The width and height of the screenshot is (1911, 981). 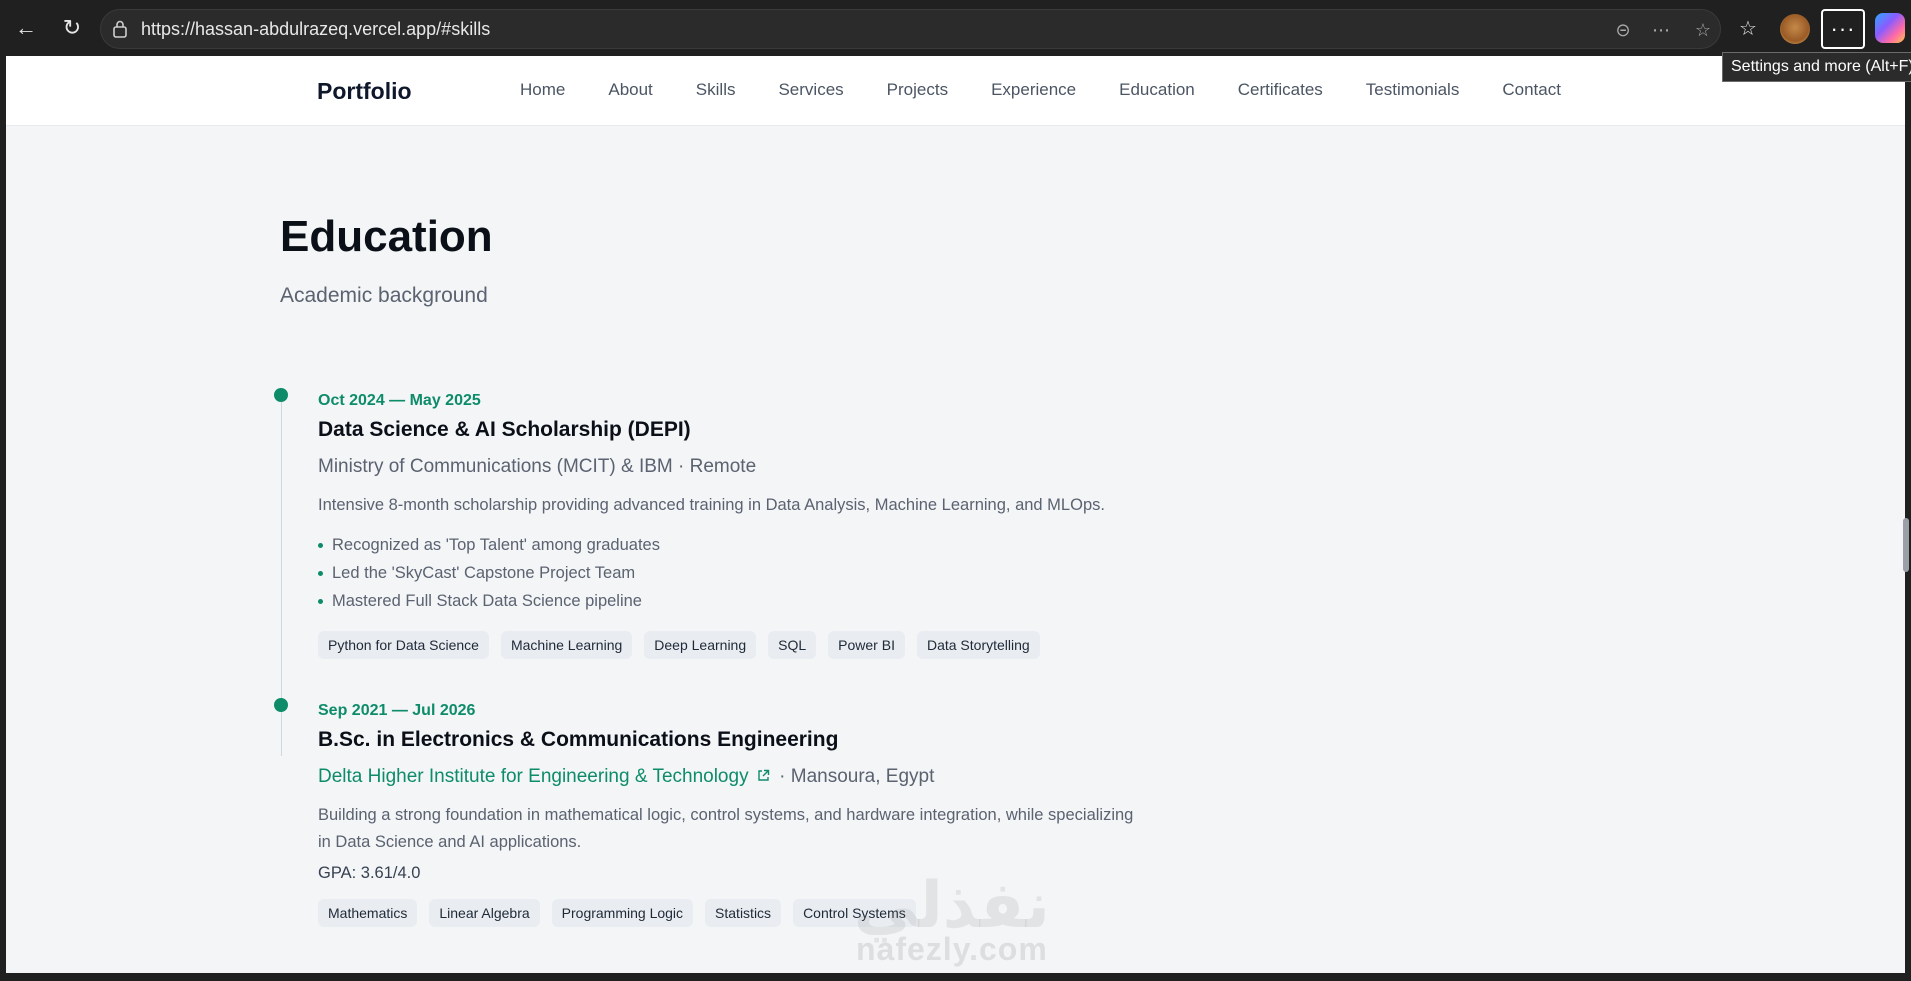 What do you see at coordinates (26, 28) in the screenshot?
I see `back-icon: ←` at bounding box center [26, 28].